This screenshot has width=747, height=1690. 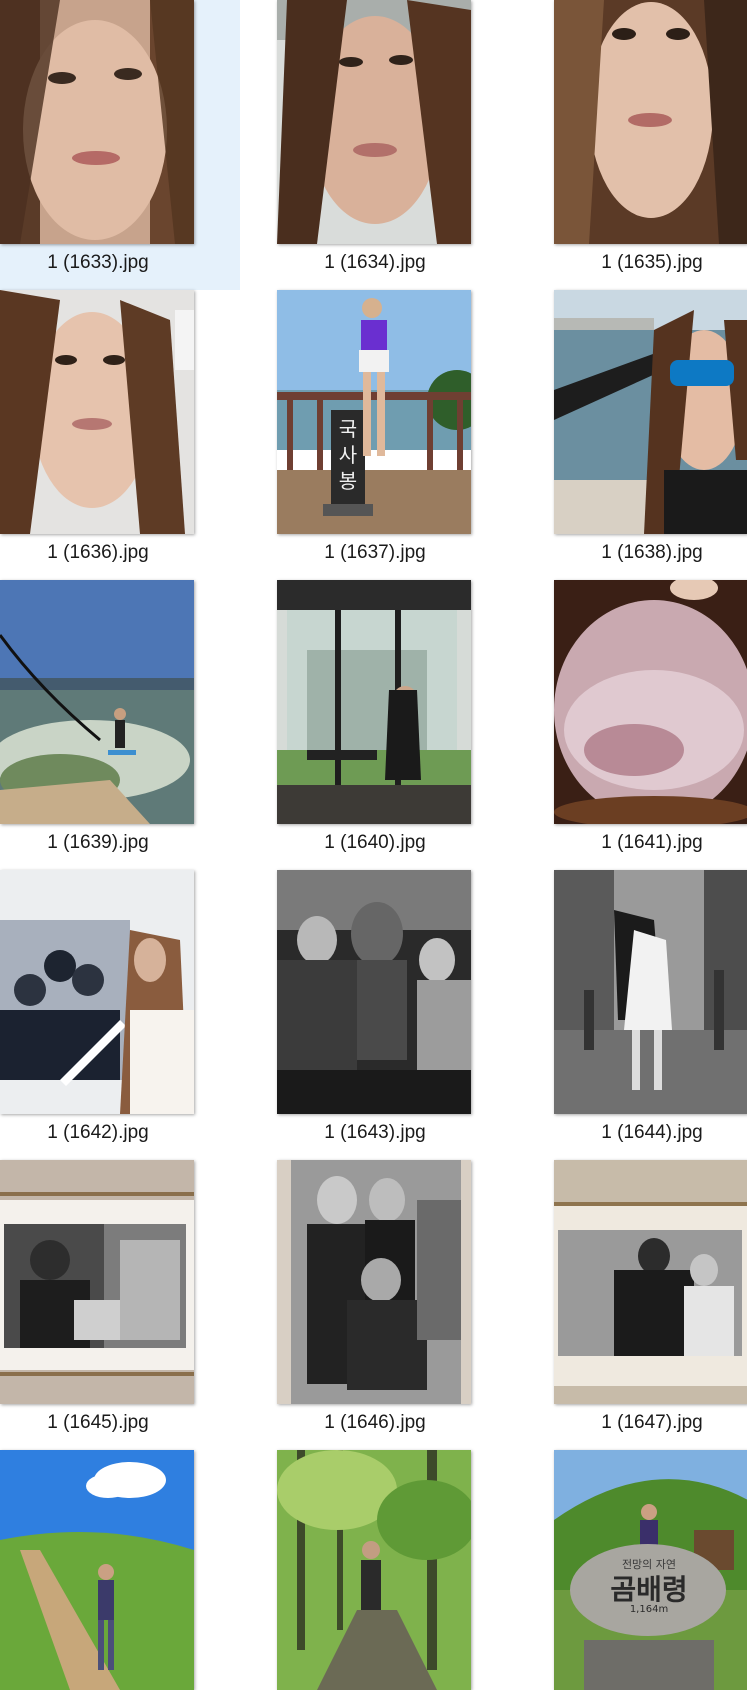 I want to click on file-item: 1 (1633).jpg, so click(x=120, y=145).